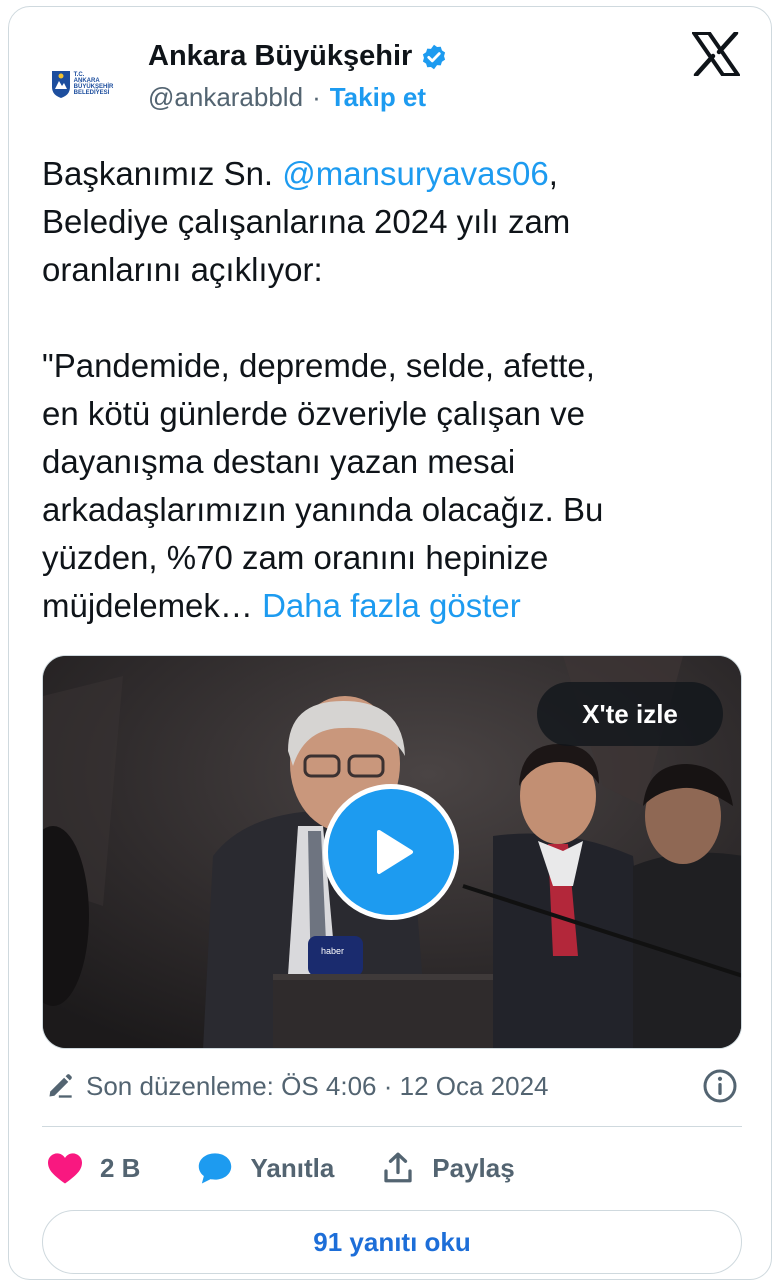  Describe the element at coordinates (392, 1126) in the screenshot. I see `divider` at that location.